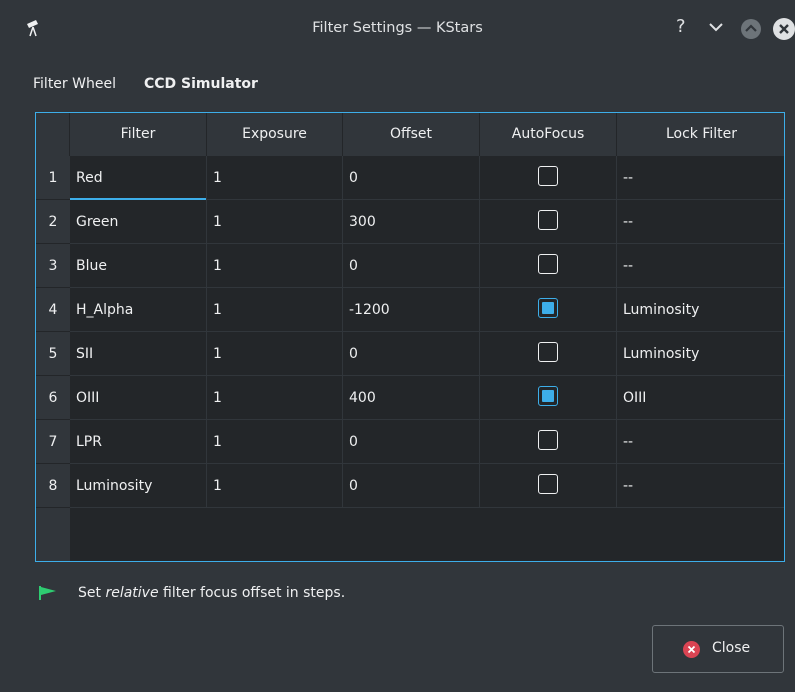 Image resolution: width=795 pixels, height=692 pixels. I want to click on close-icon, so click(691, 649).